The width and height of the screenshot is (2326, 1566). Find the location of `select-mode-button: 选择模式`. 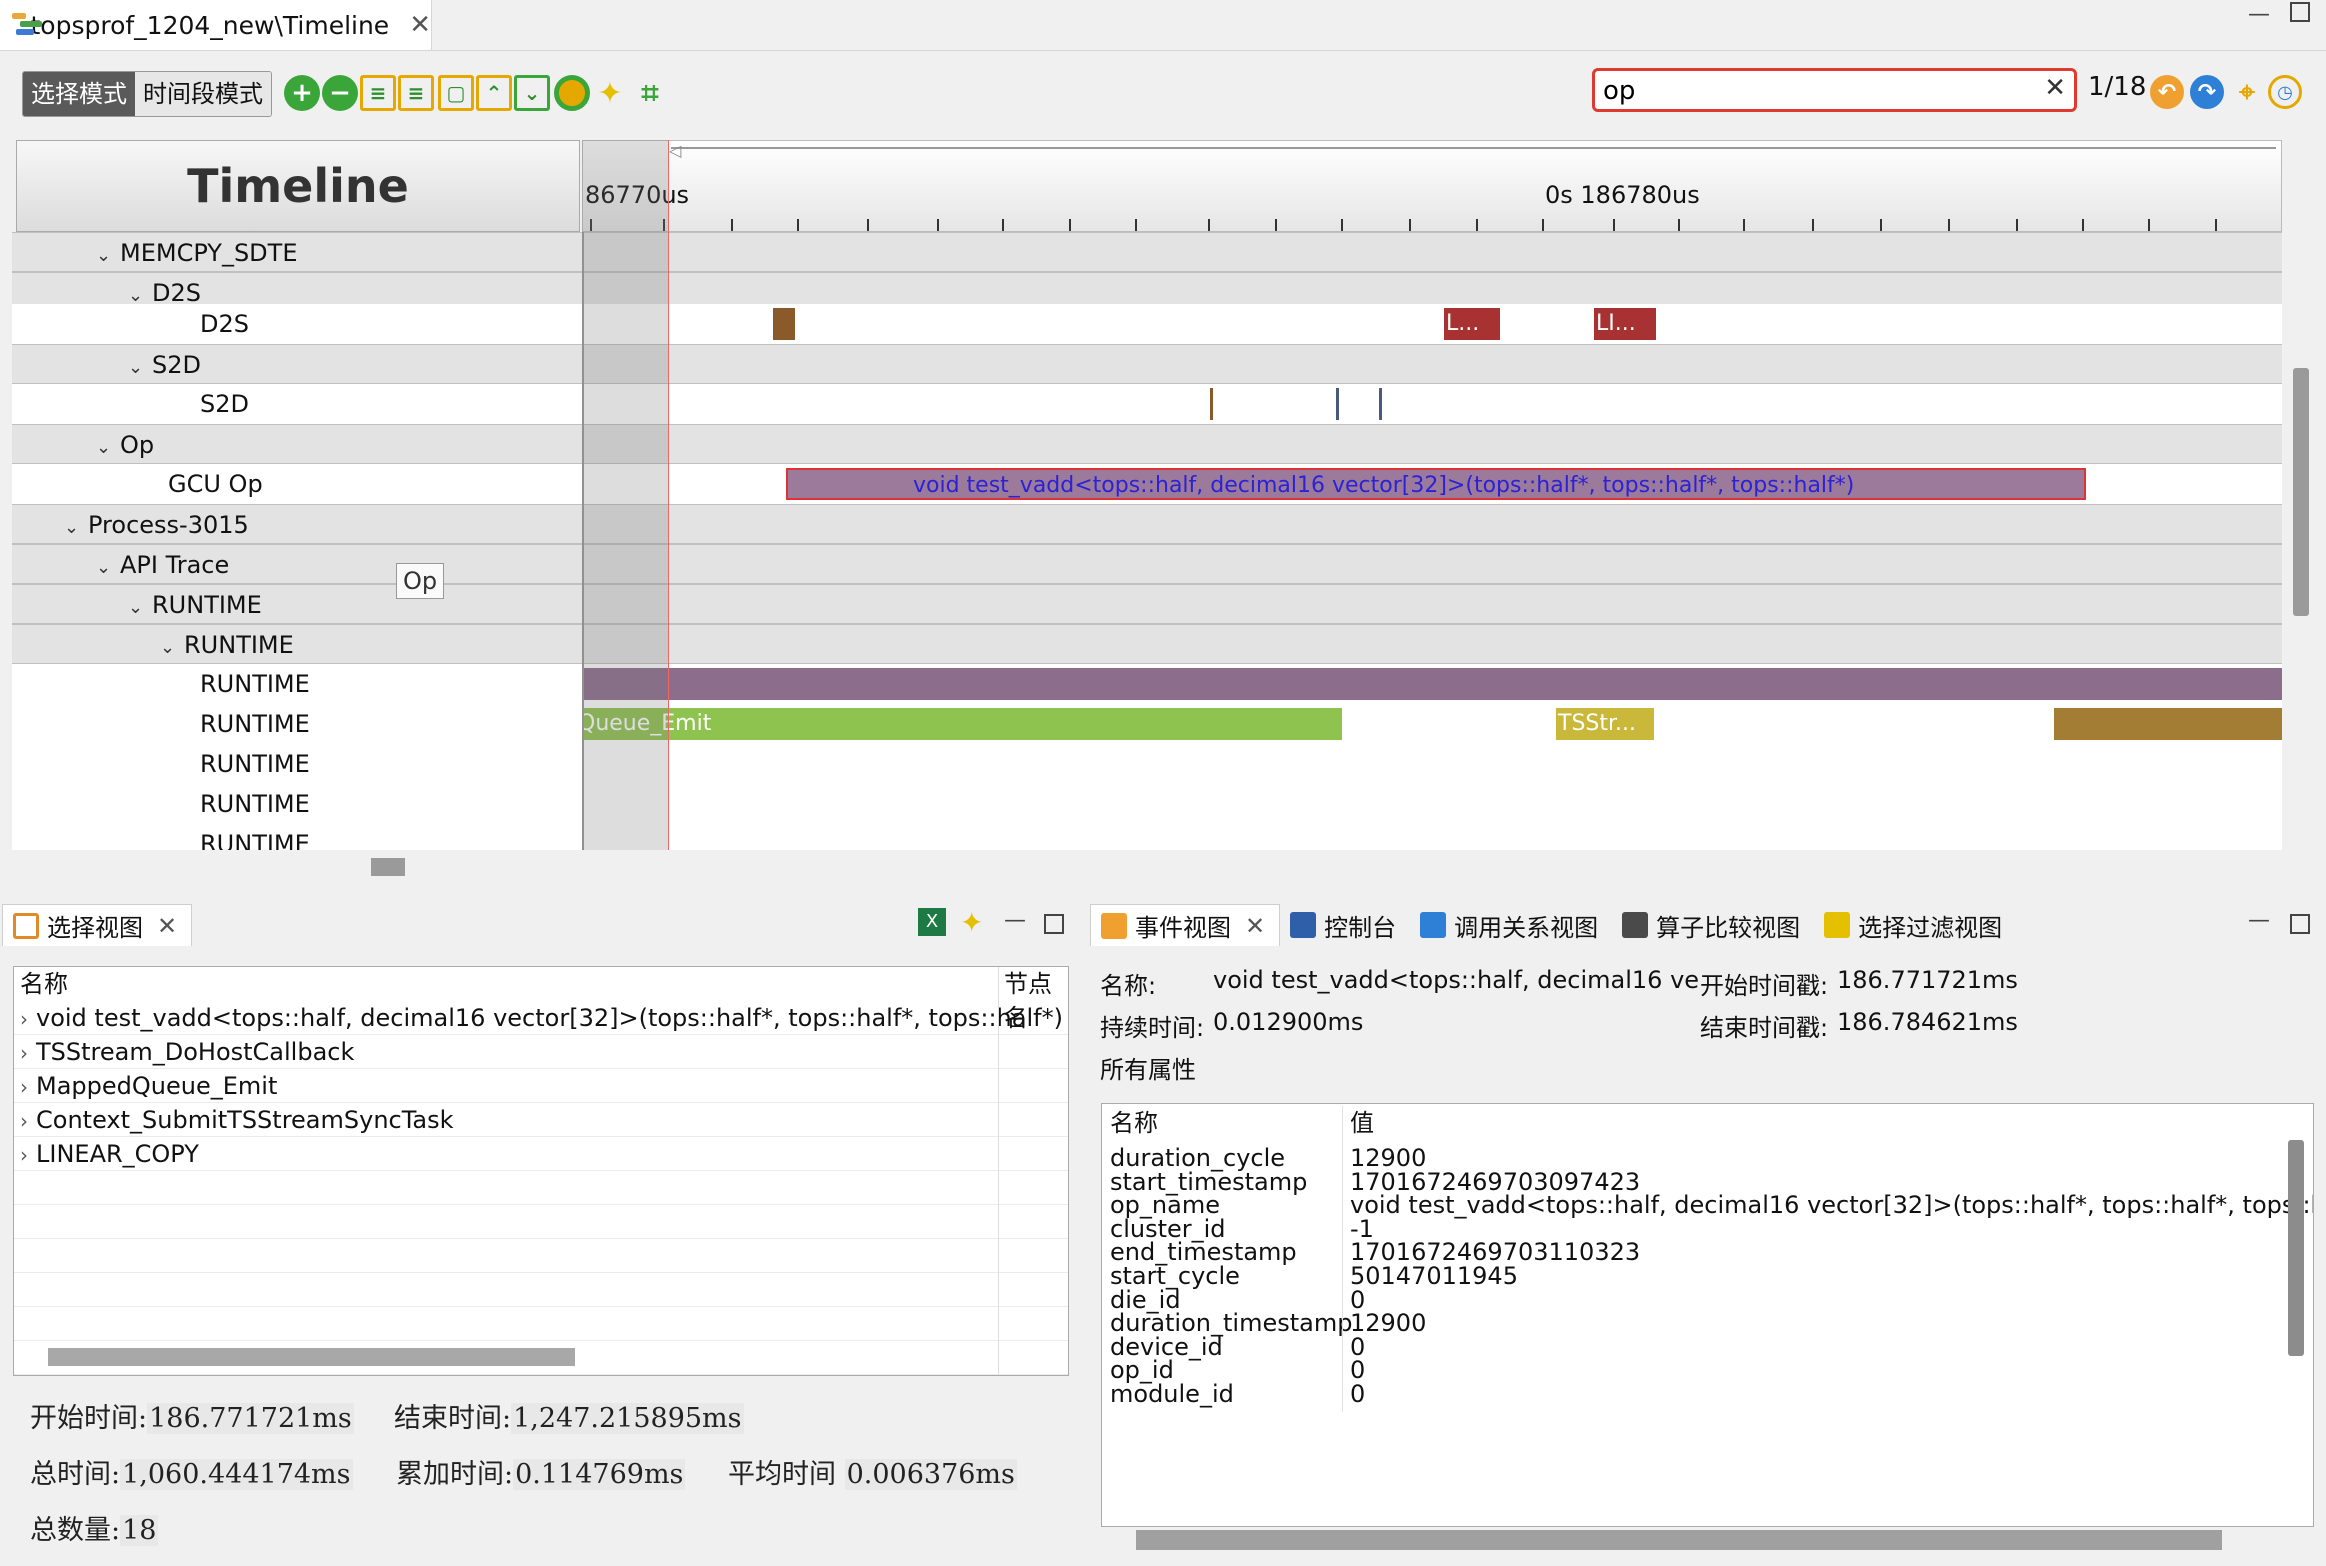

select-mode-button: 选择模式 is located at coordinates (79, 94).